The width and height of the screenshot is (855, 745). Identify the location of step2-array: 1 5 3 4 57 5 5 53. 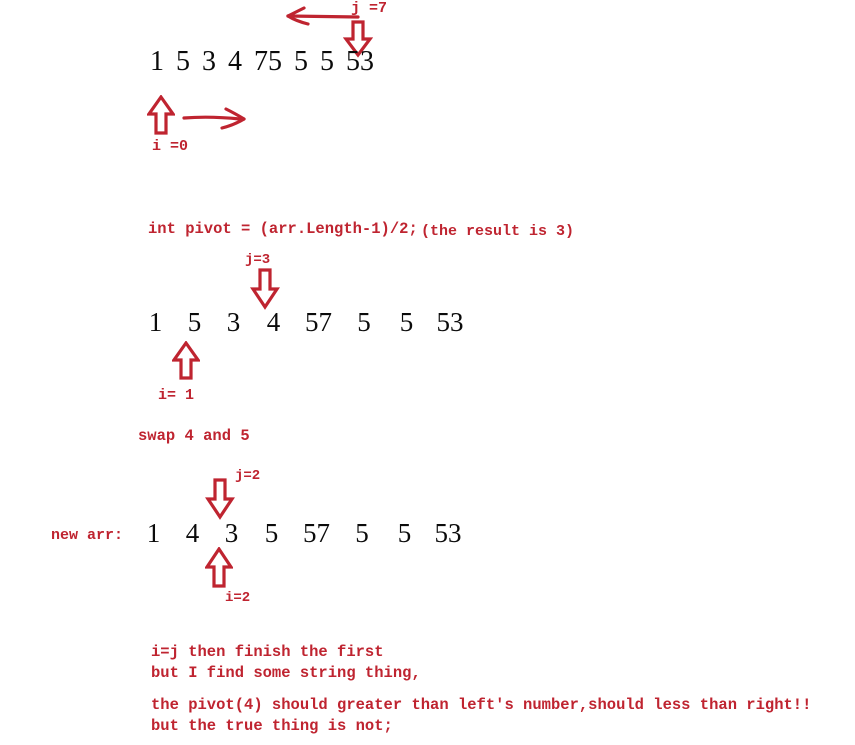
(304, 322).